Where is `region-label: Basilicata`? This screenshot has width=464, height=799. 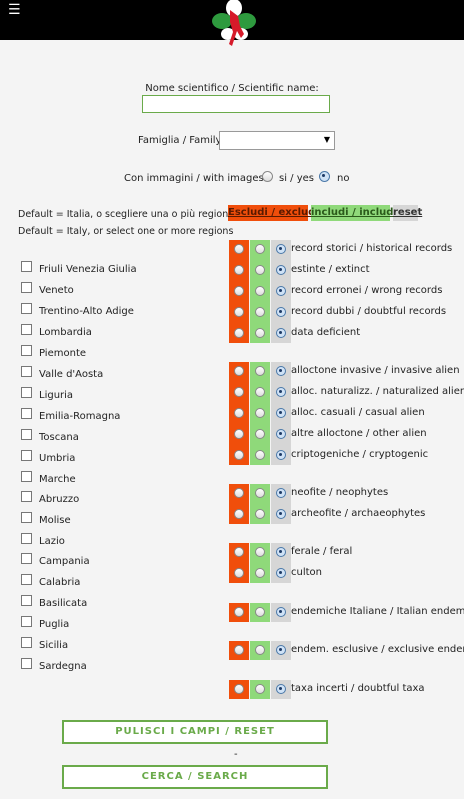 region-label: Basilicata is located at coordinates (63, 603).